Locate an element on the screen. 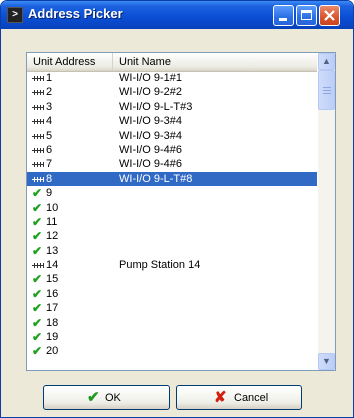  list-header: Unit Address Unit Name is located at coordinates (172, 62).